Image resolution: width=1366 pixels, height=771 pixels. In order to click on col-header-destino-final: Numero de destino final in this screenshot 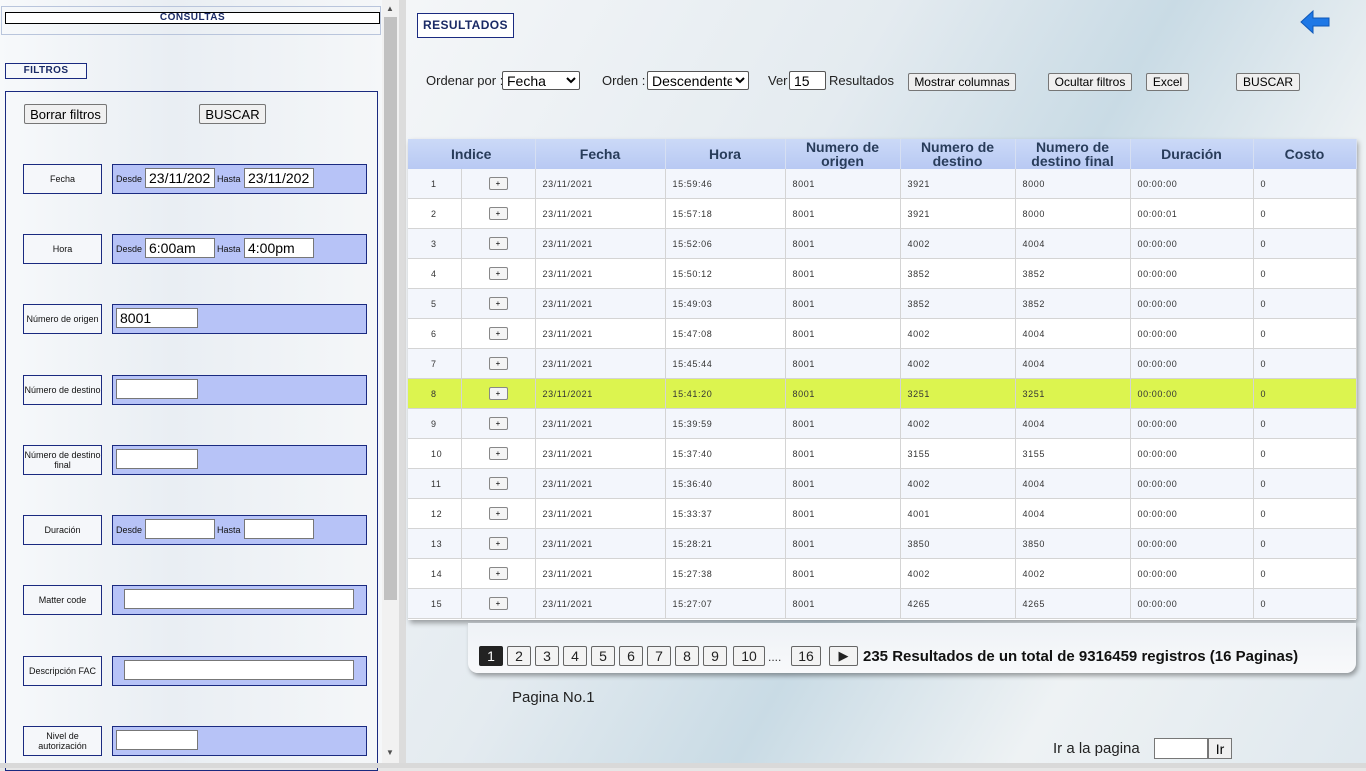, I will do `click(1073, 154)`.